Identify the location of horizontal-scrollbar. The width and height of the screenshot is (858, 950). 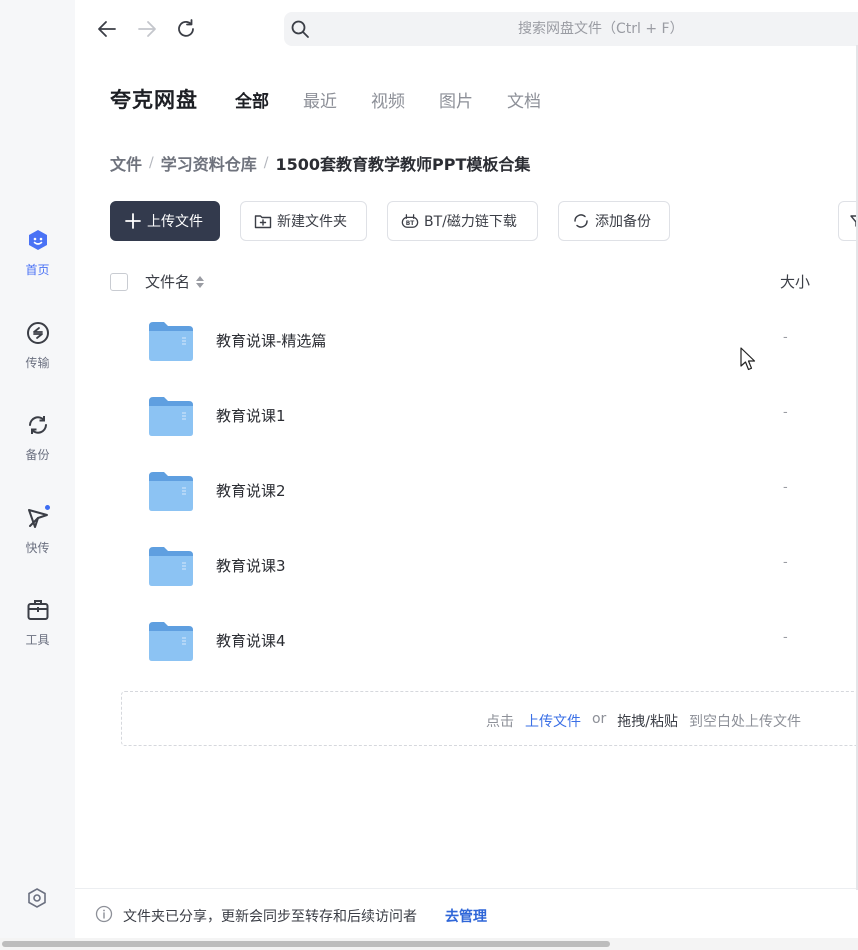
(429, 944).